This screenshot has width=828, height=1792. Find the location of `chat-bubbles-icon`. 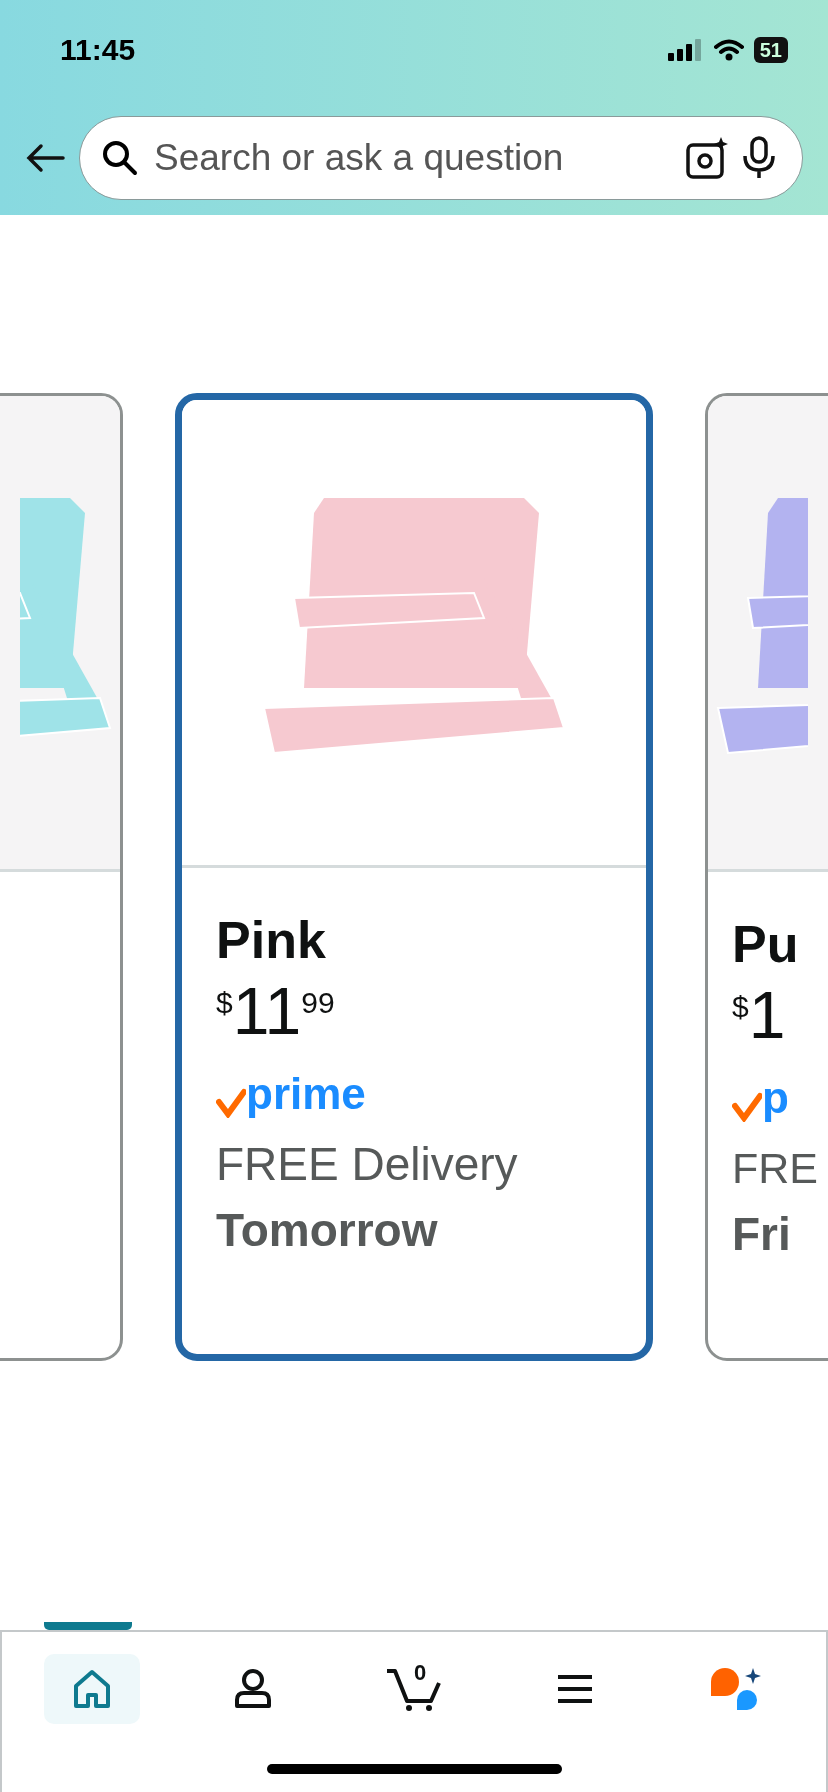

chat-bubbles-icon is located at coordinates (735, 1689).